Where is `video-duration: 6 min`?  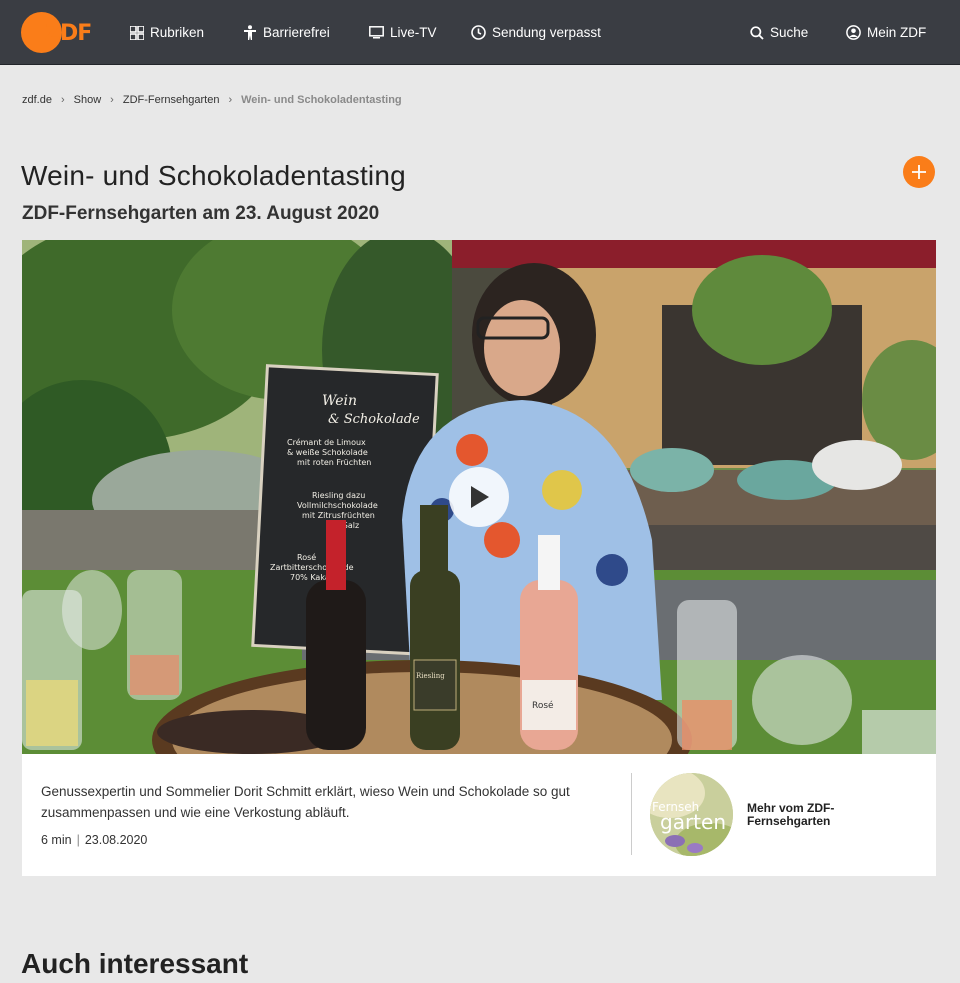
video-duration: 6 min is located at coordinates (56, 840).